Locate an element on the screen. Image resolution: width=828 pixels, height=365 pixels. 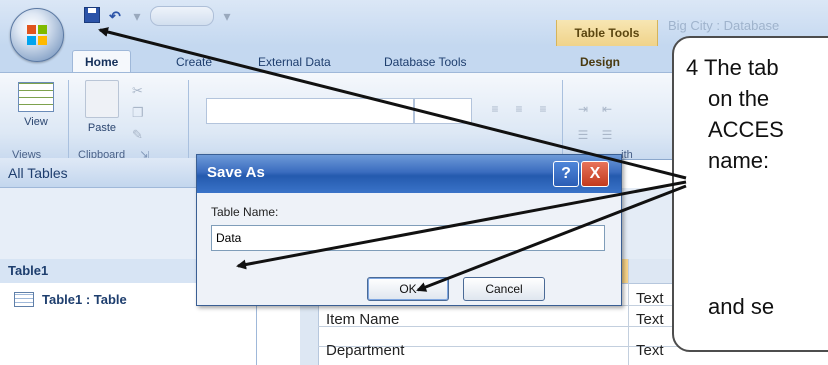
arrow-to-ok-button is located at coordinates (551, 238).